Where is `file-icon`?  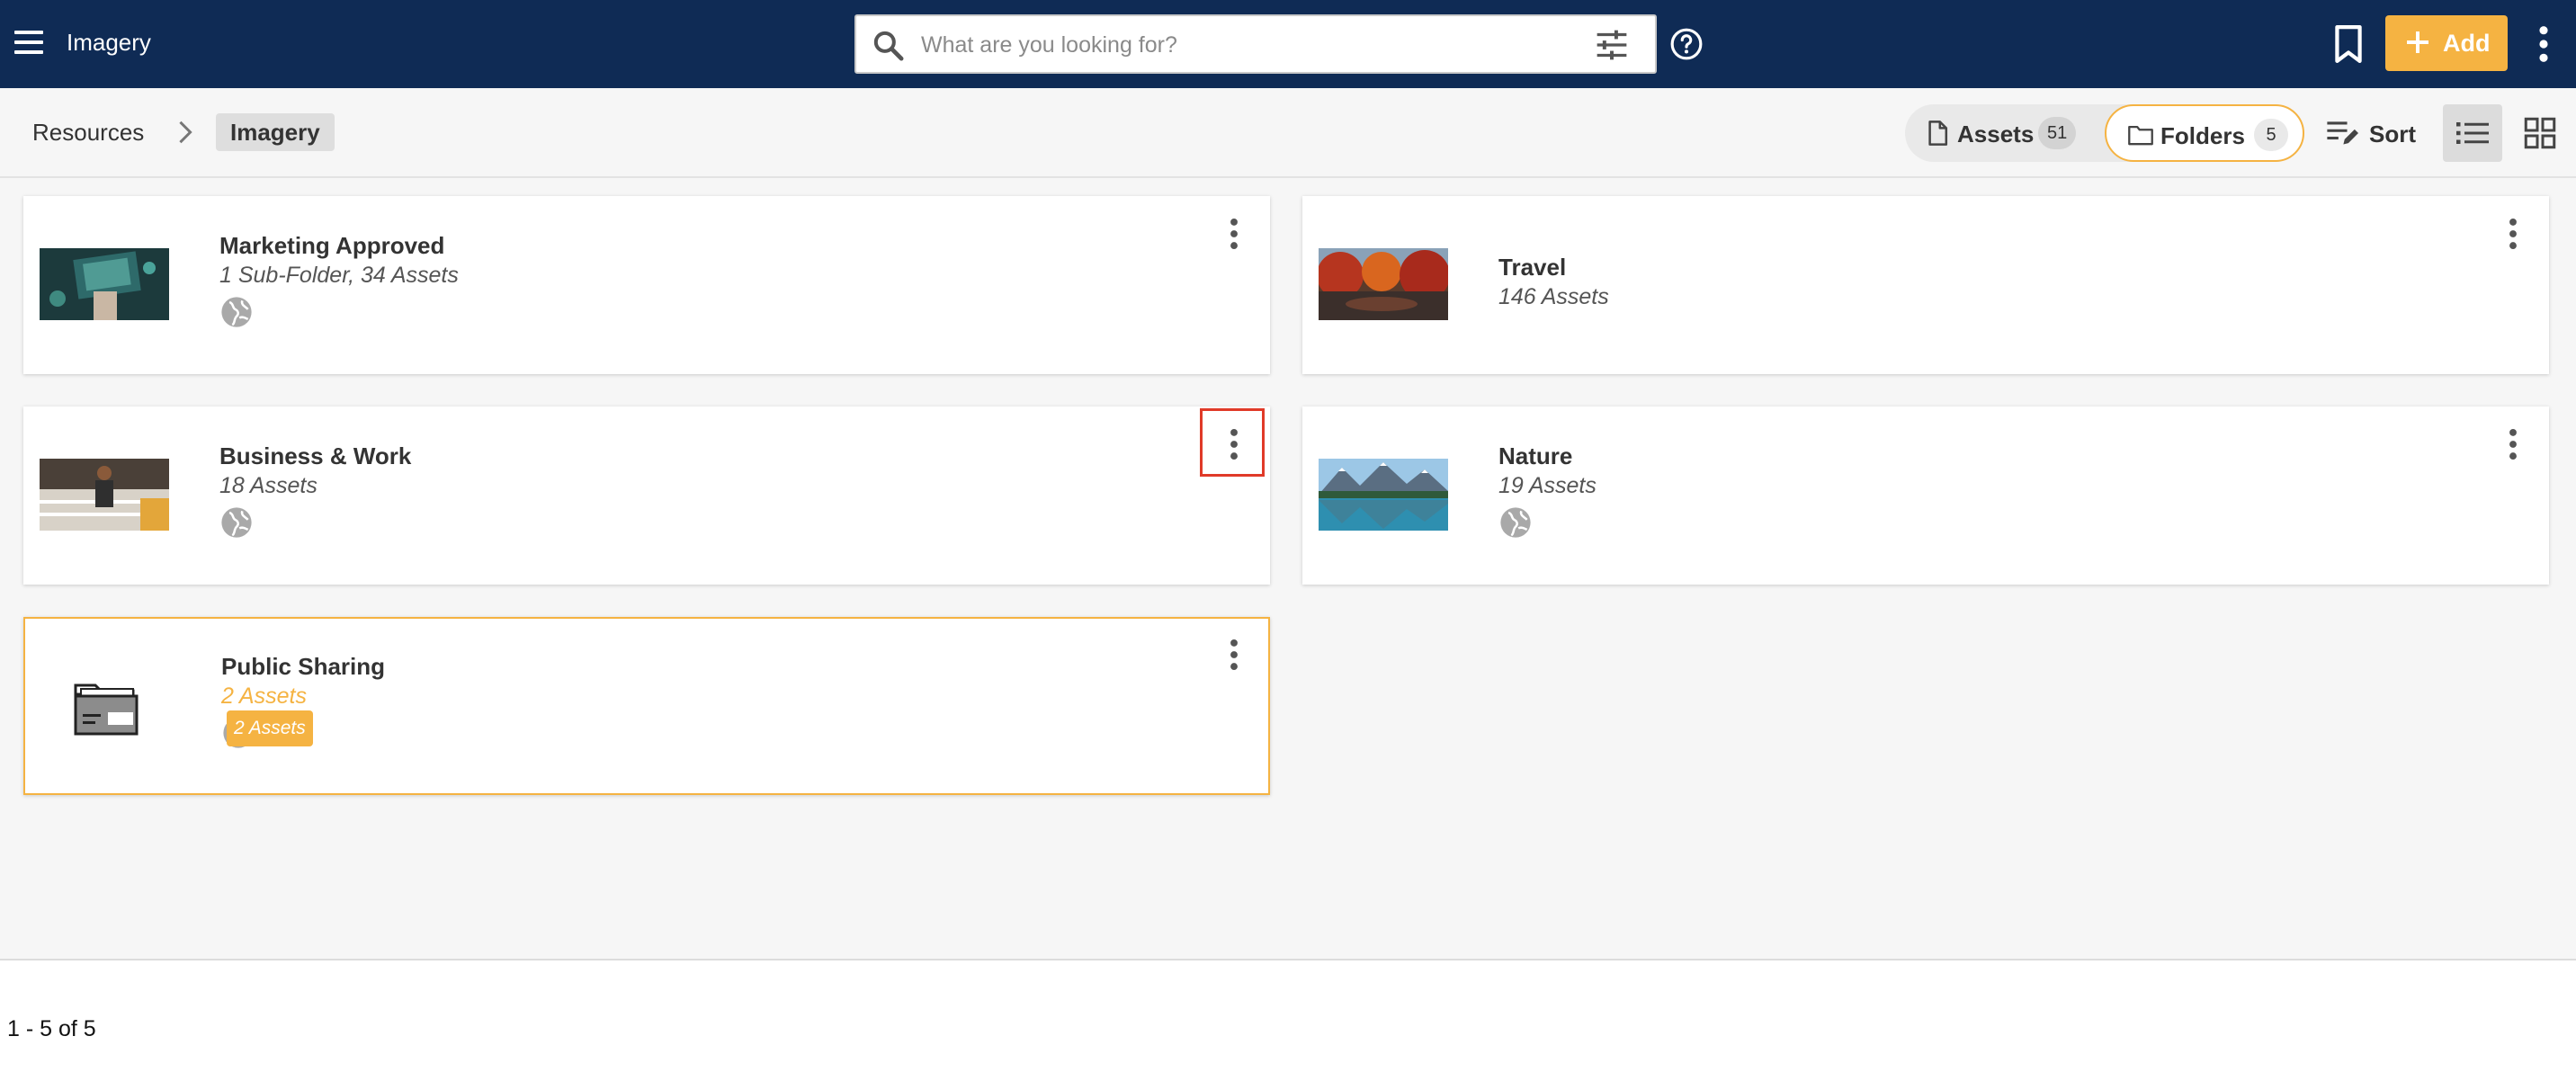 file-icon is located at coordinates (1938, 133).